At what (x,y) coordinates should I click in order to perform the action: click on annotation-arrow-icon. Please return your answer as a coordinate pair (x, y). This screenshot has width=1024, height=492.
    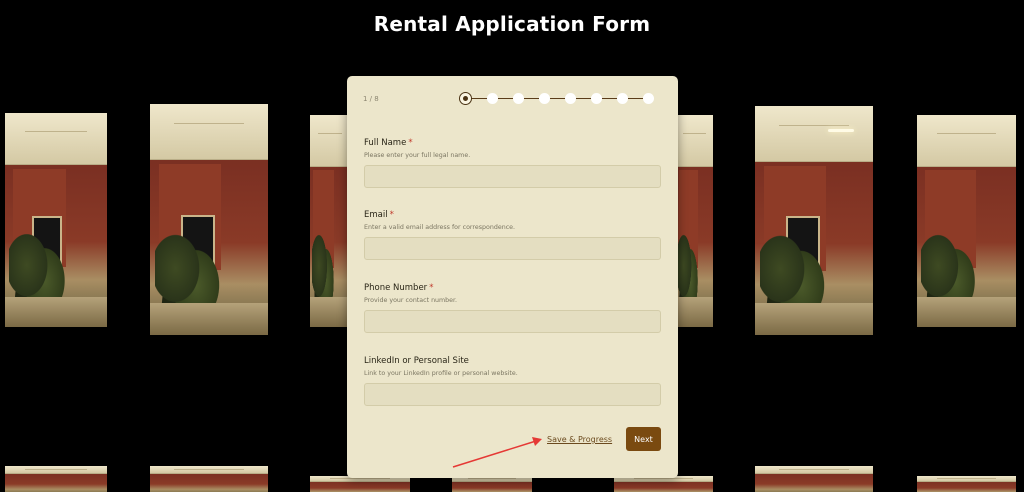
    Looking at the image, I should click on (497, 452).